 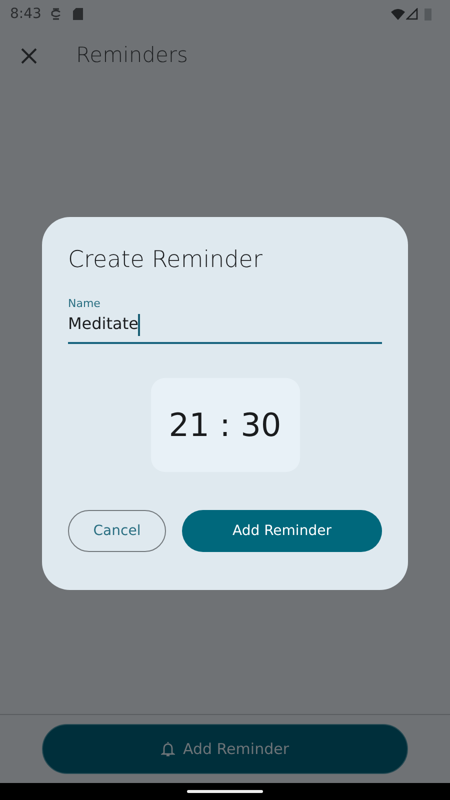 What do you see at coordinates (428, 14) in the screenshot?
I see `battery-icon` at bounding box center [428, 14].